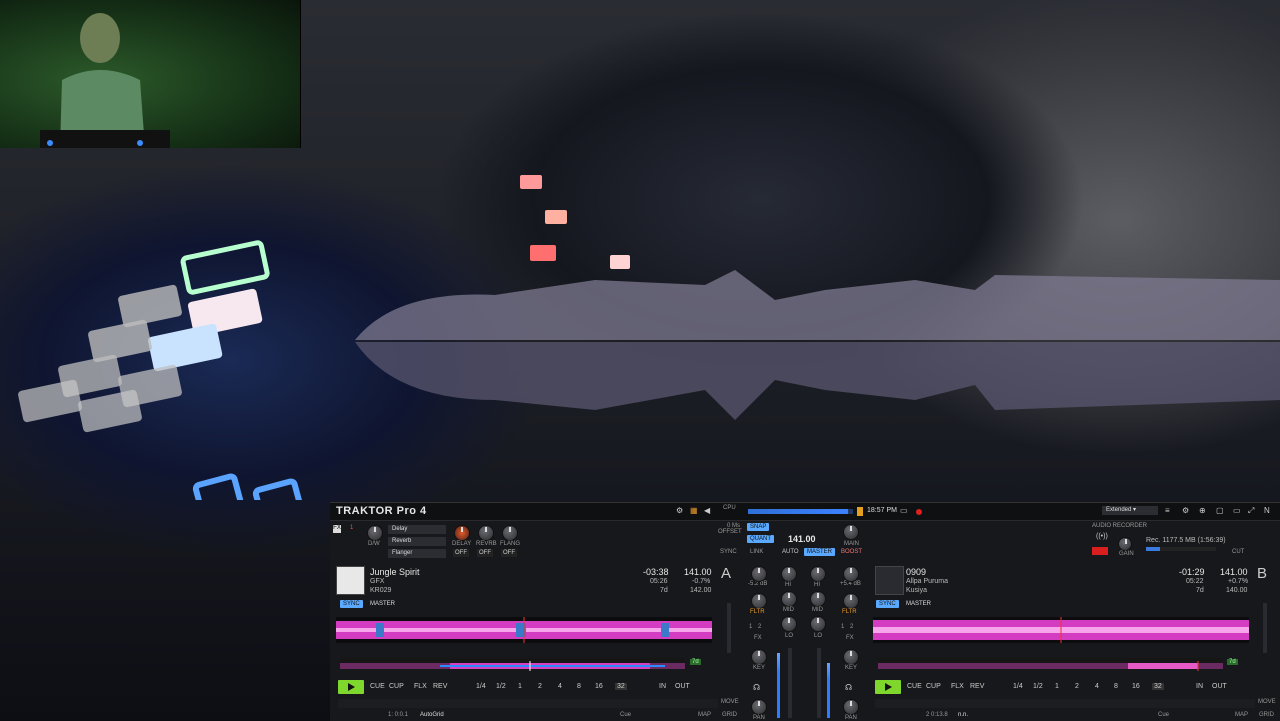 This screenshot has width=1280, height=721. What do you see at coordinates (1219, 686) in the screenshot?
I see `deck-b-loop-out: OUT` at bounding box center [1219, 686].